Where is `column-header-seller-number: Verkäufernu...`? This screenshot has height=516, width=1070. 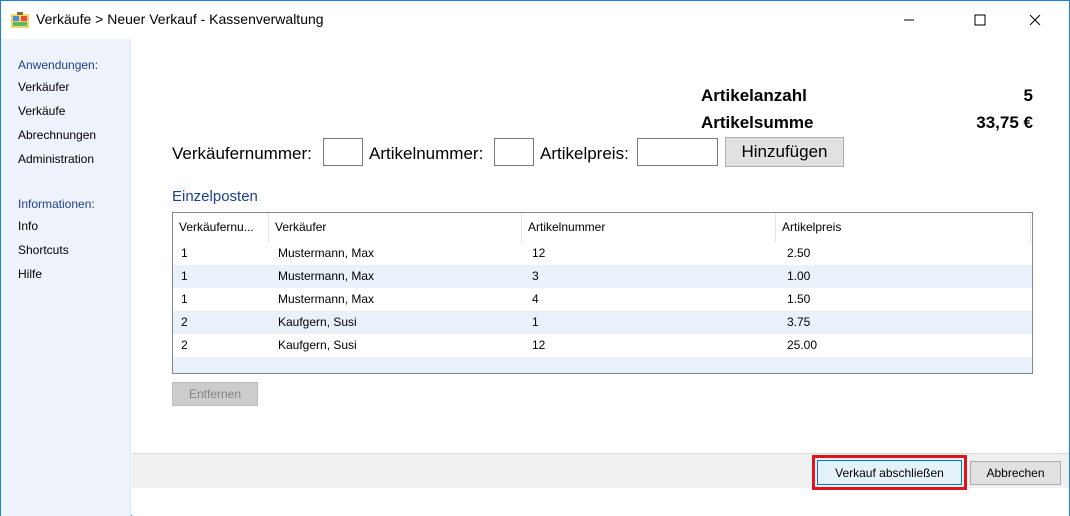 column-header-seller-number: Verkäufernu... is located at coordinates (221, 227).